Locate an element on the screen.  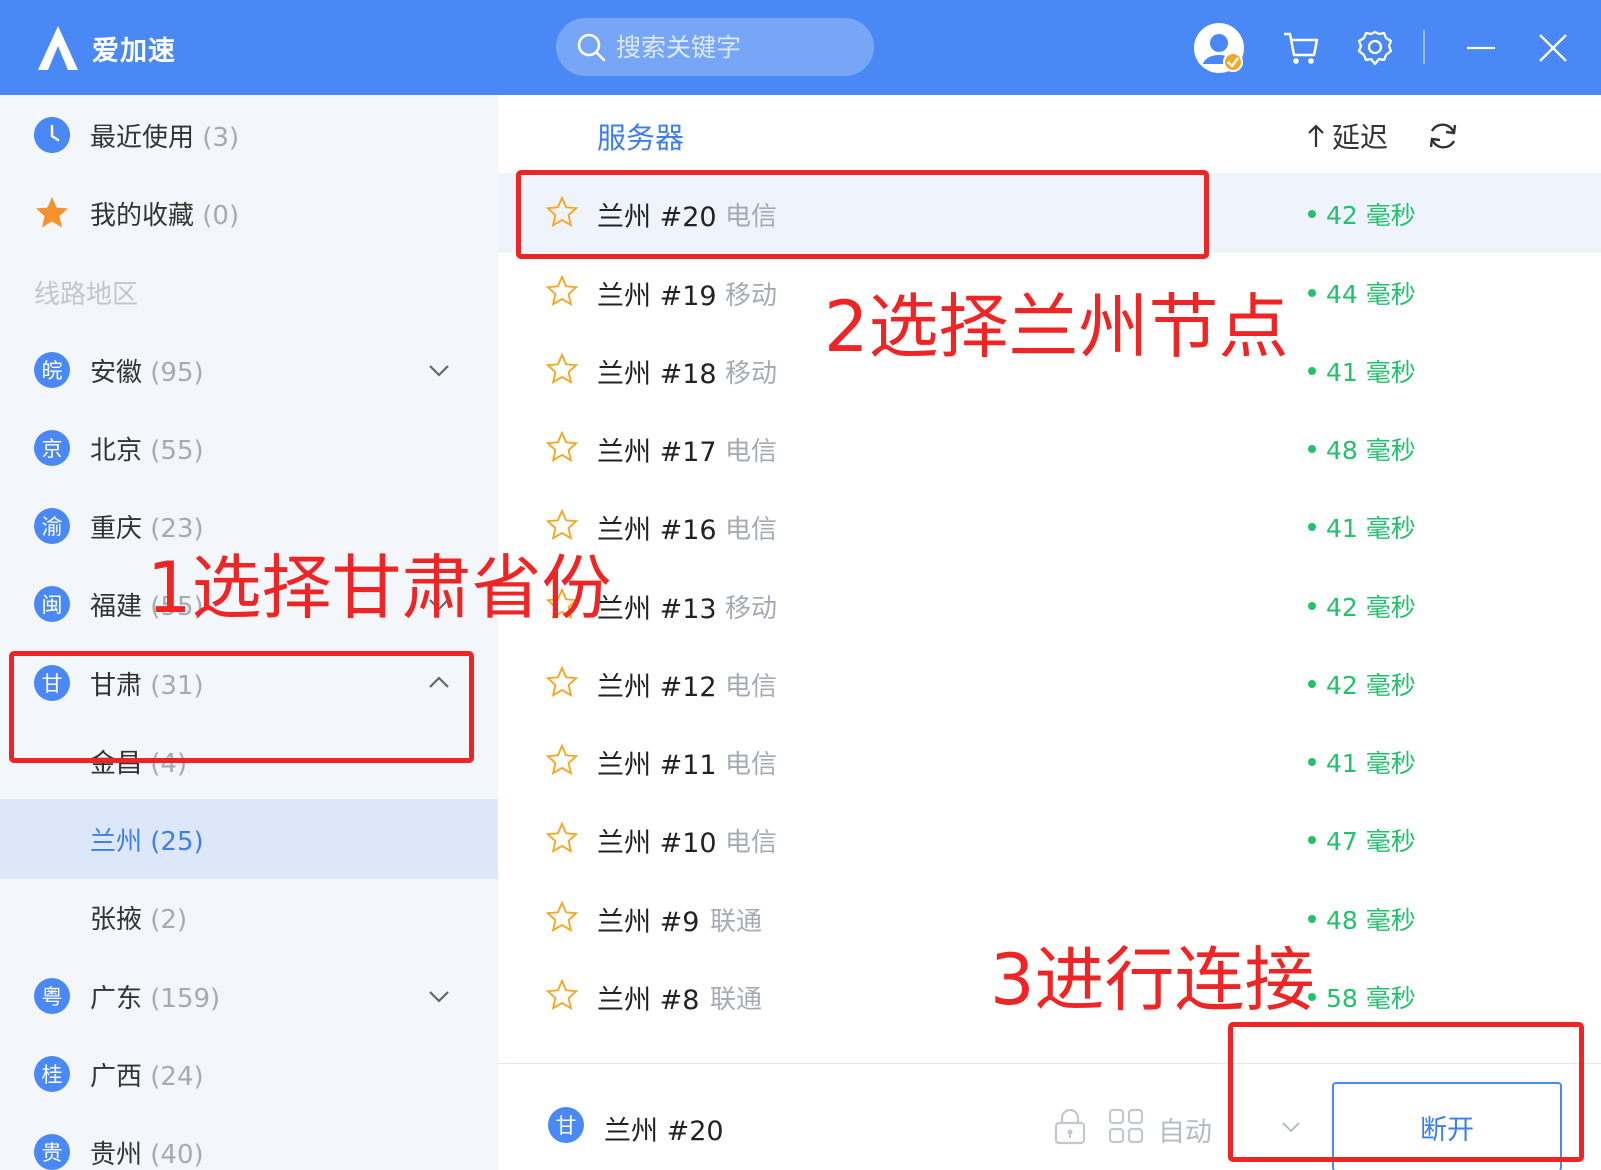
lock-icon is located at coordinates (1070, 1127).